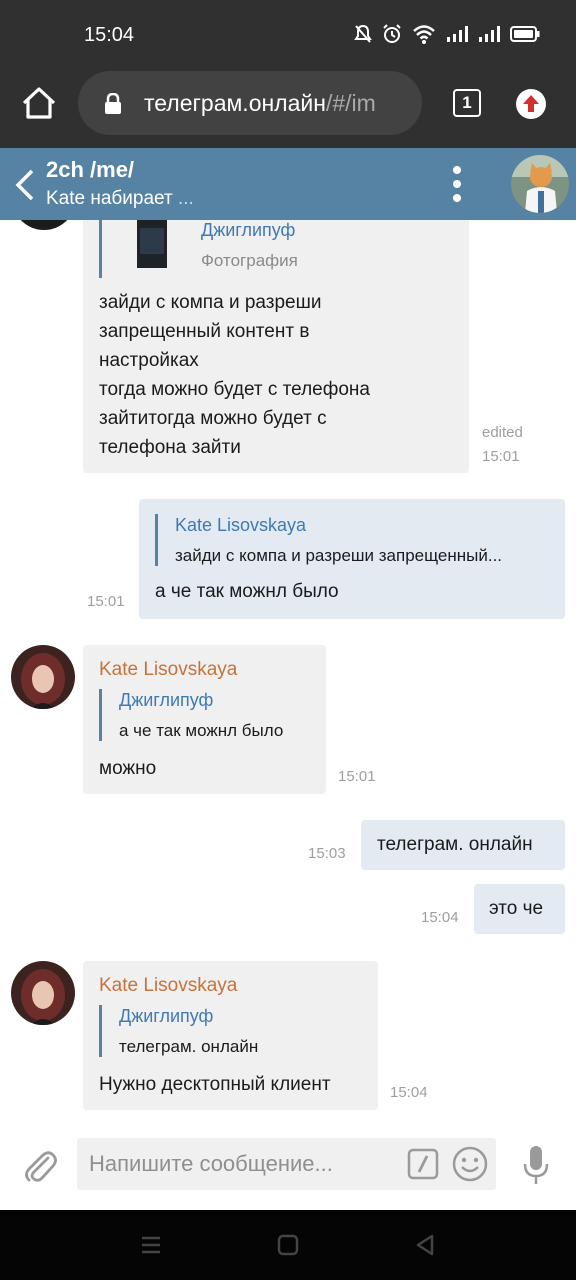 The image size is (576, 1280). I want to click on chat-avatar, so click(540, 184).